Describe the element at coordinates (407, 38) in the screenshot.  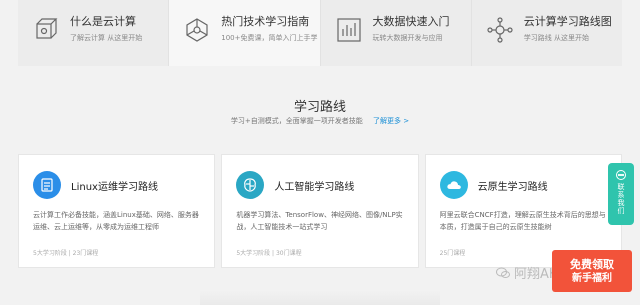
I see `tab-subtitle: 玩转大数据开发与应用` at that location.